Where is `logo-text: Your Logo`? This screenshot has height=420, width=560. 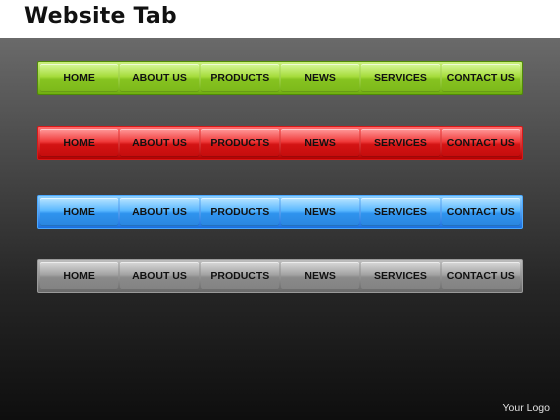
logo-text: Your Logo is located at coordinates (526, 408).